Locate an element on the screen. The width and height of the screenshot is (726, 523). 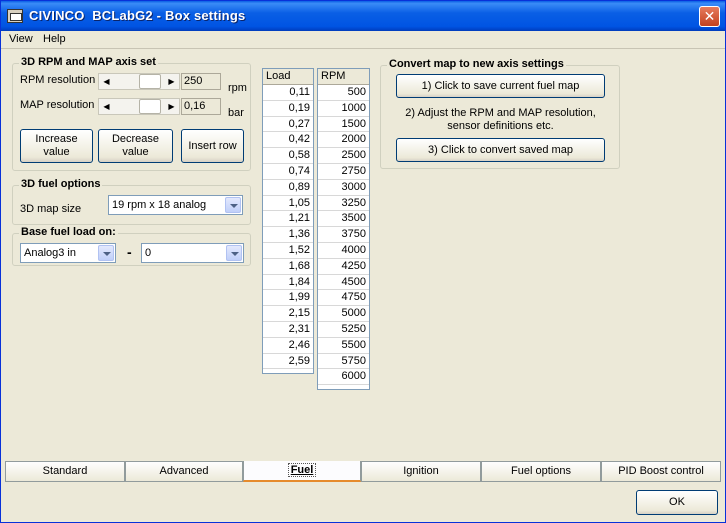
load-list-item: 1,99 is located at coordinates (288, 298).